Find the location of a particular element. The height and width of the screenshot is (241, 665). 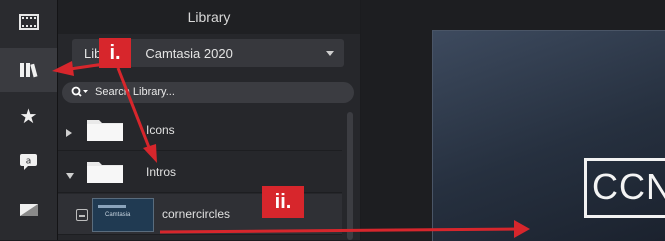

annotation-badge-ii: ii. is located at coordinates (283, 202).